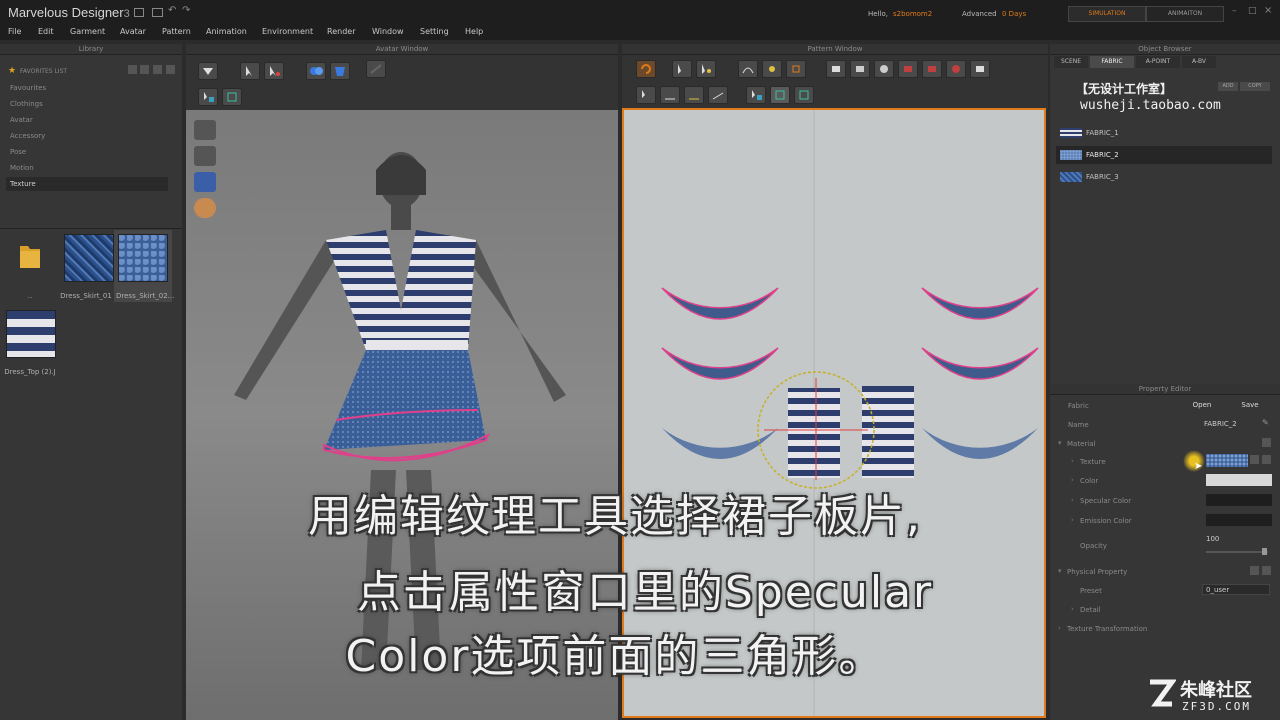 This screenshot has height=720, width=1280. What do you see at coordinates (1164, 155) in the screenshot?
I see `fabric-row-2: FABRIC_2` at bounding box center [1164, 155].